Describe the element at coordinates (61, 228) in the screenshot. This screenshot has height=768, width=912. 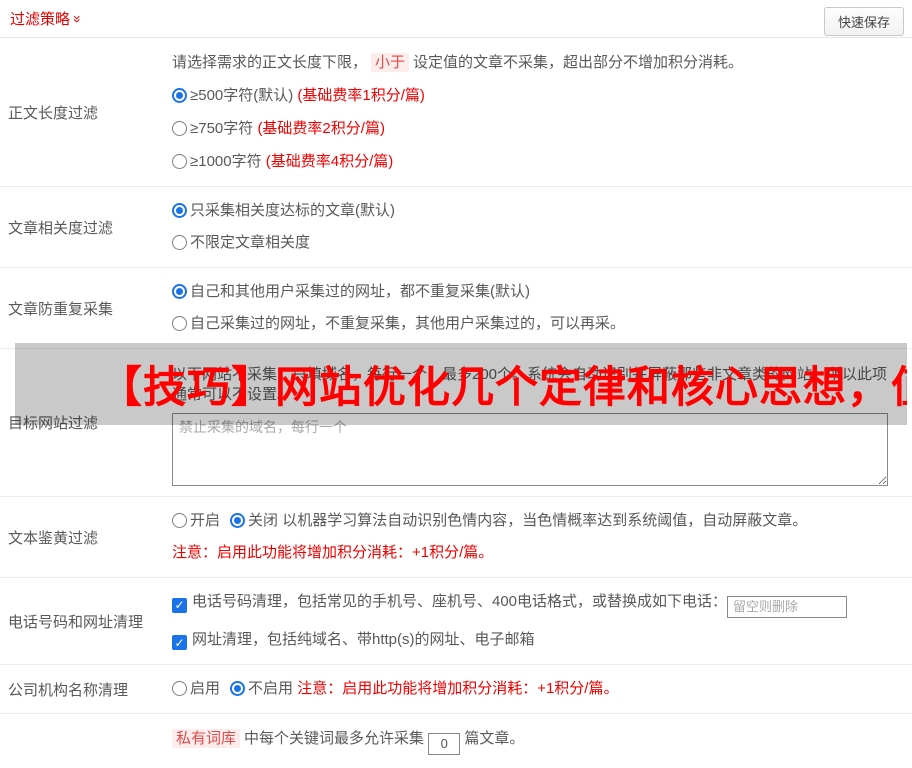
I see `row-label: 文章相关度过滤` at that location.